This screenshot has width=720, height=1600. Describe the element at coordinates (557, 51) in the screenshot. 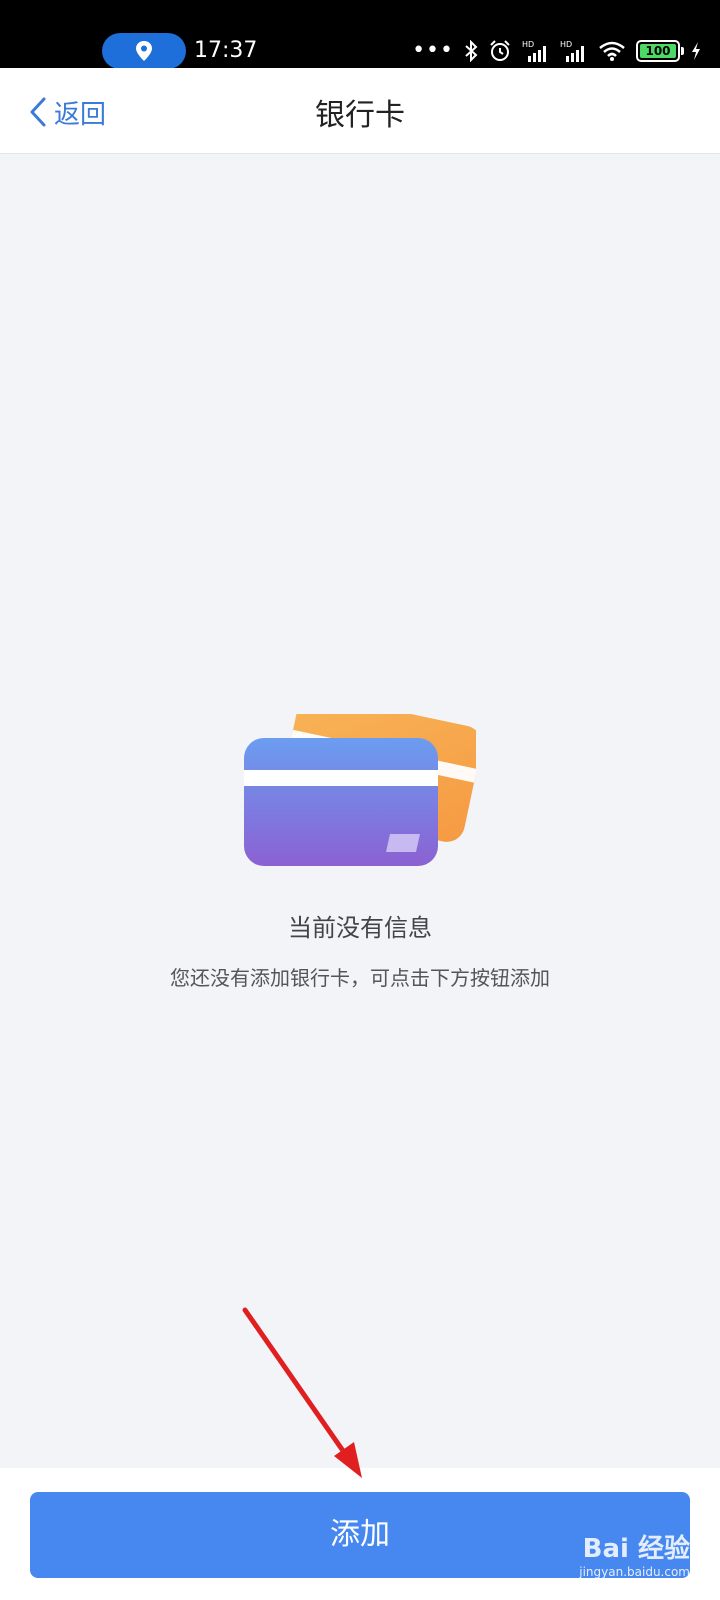

I see `status-icons: ••• HD HD 100` at that location.